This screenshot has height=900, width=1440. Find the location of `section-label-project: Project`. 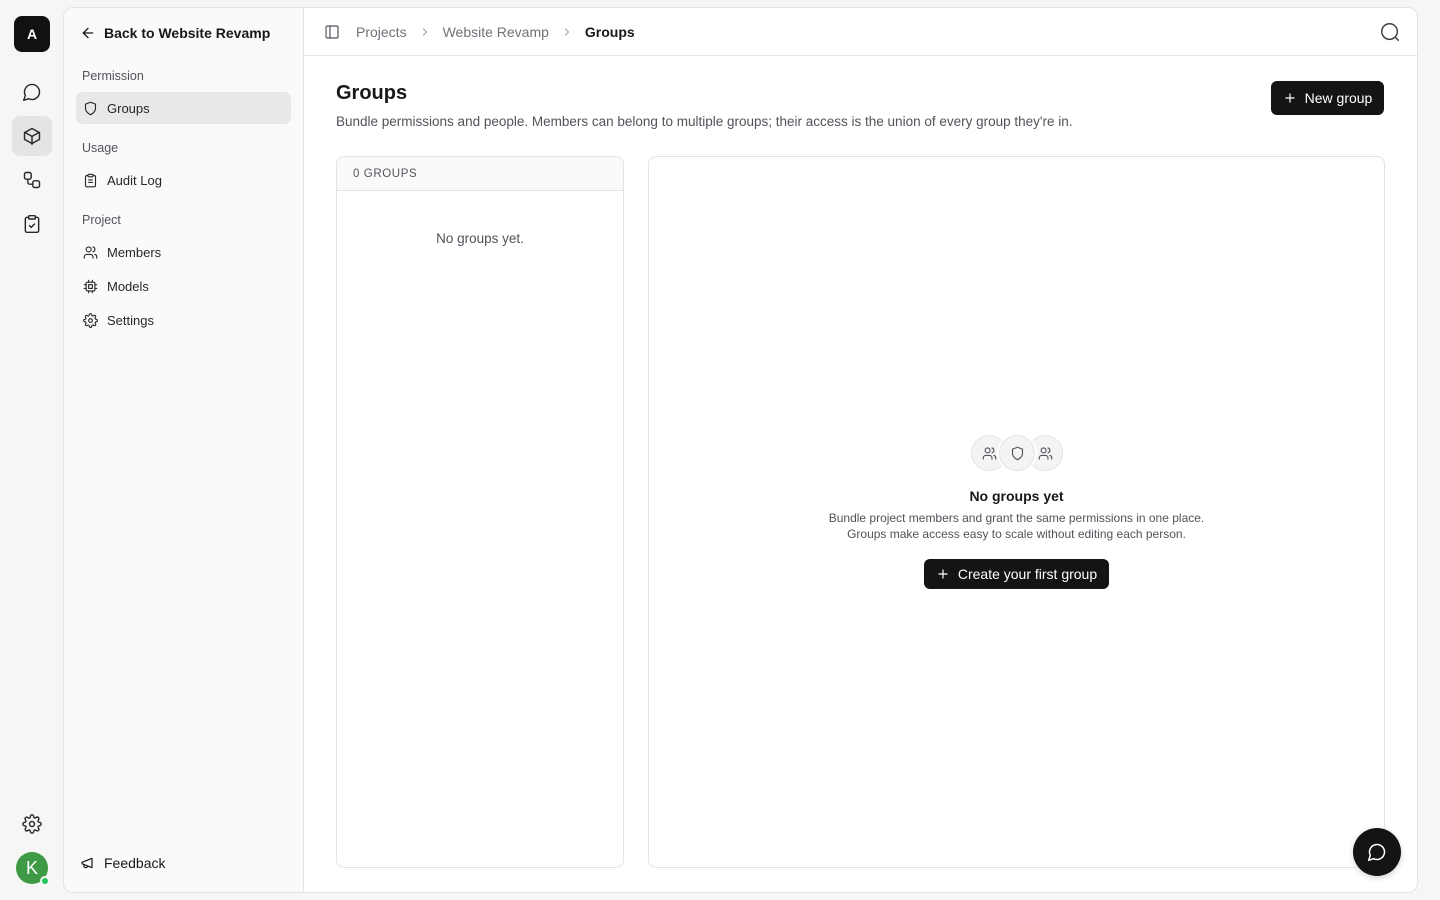

section-label-project: Project is located at coordinates (101, 220).